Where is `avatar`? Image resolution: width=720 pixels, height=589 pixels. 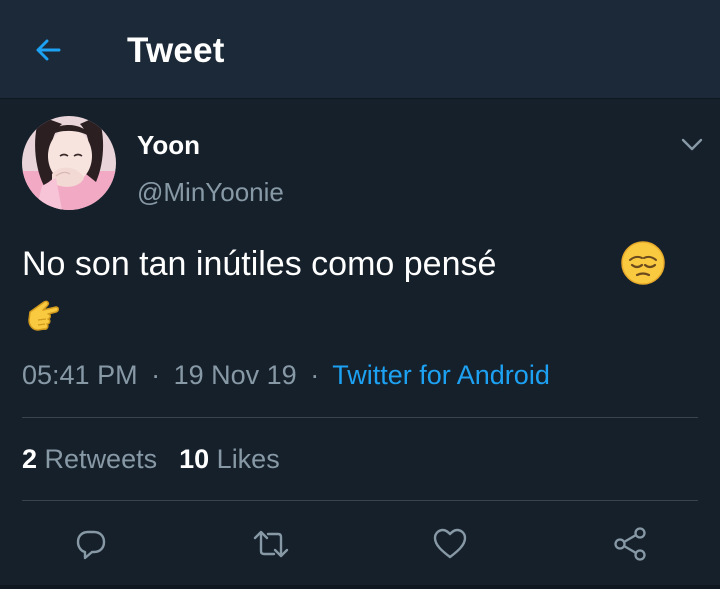
avatar is located at coordinates (69, 163).